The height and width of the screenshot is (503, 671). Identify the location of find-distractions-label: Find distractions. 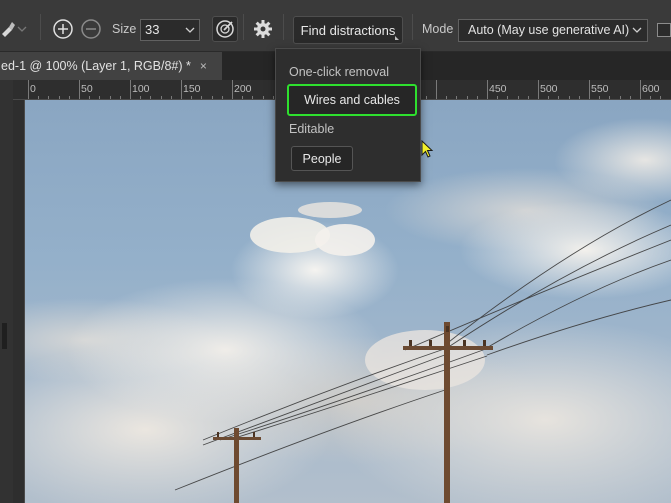
(348, 30).